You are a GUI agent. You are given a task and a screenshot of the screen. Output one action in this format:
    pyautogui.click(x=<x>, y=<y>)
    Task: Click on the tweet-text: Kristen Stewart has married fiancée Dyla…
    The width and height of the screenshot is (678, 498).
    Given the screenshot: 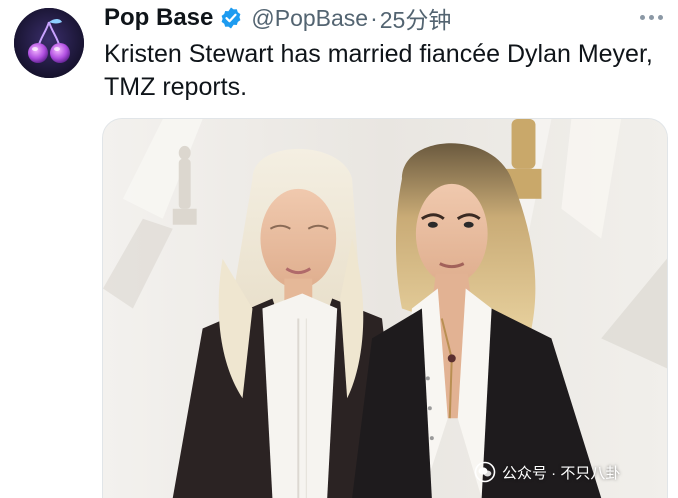 What is the action you would take?
    pyautogui.click(x=378, y=70)
    